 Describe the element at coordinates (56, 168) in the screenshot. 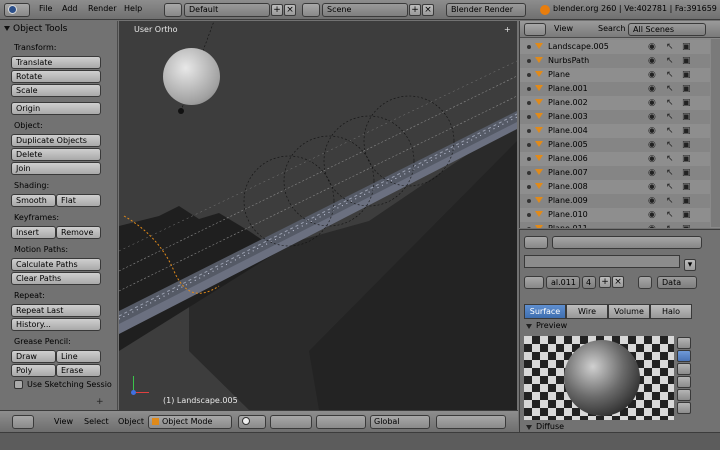

I see `join-button: Join` at that location.